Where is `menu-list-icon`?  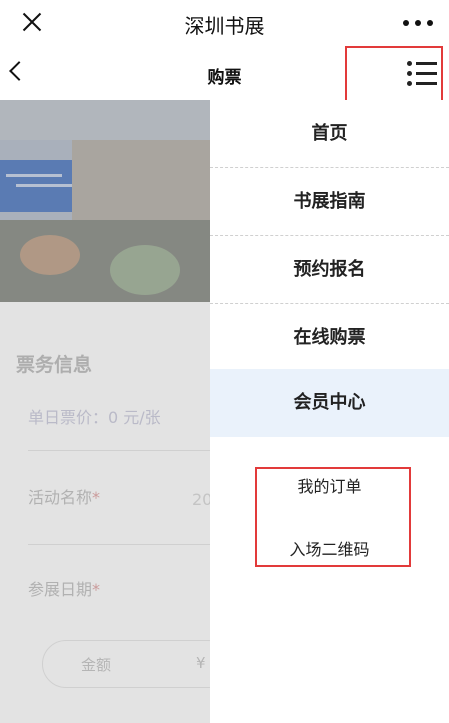
menu-list-icon is located at coordinates (422, 73).